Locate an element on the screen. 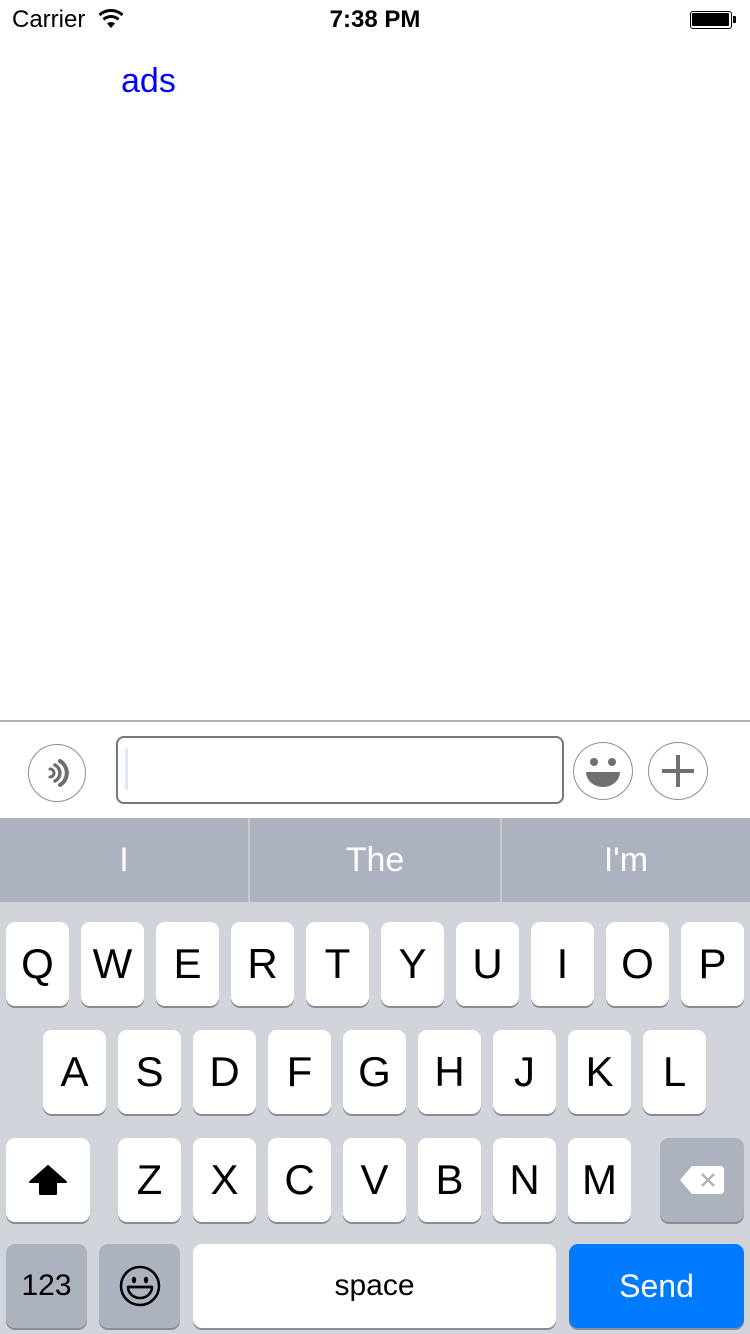 The width and height of the screenshot is (750, 1334). key-k: K is located at coordinates (599, 1072).